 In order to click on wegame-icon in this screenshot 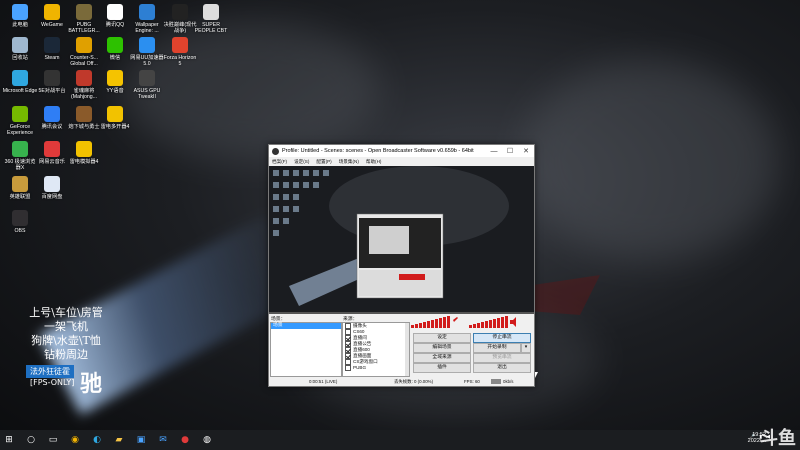, I will do `click(52, 12)`.